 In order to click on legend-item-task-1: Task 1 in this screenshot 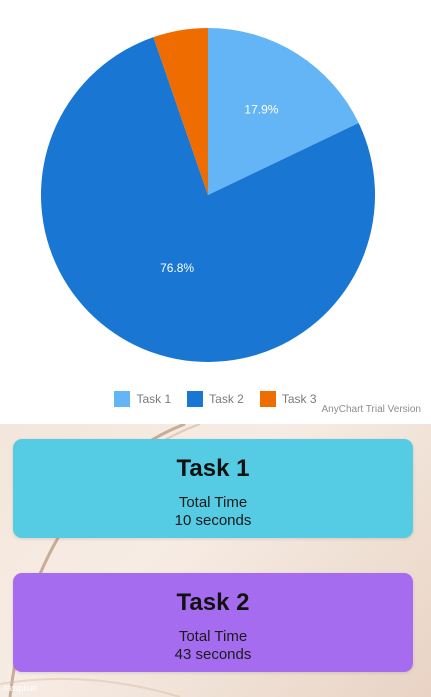, I will do `click(142, 399)`.